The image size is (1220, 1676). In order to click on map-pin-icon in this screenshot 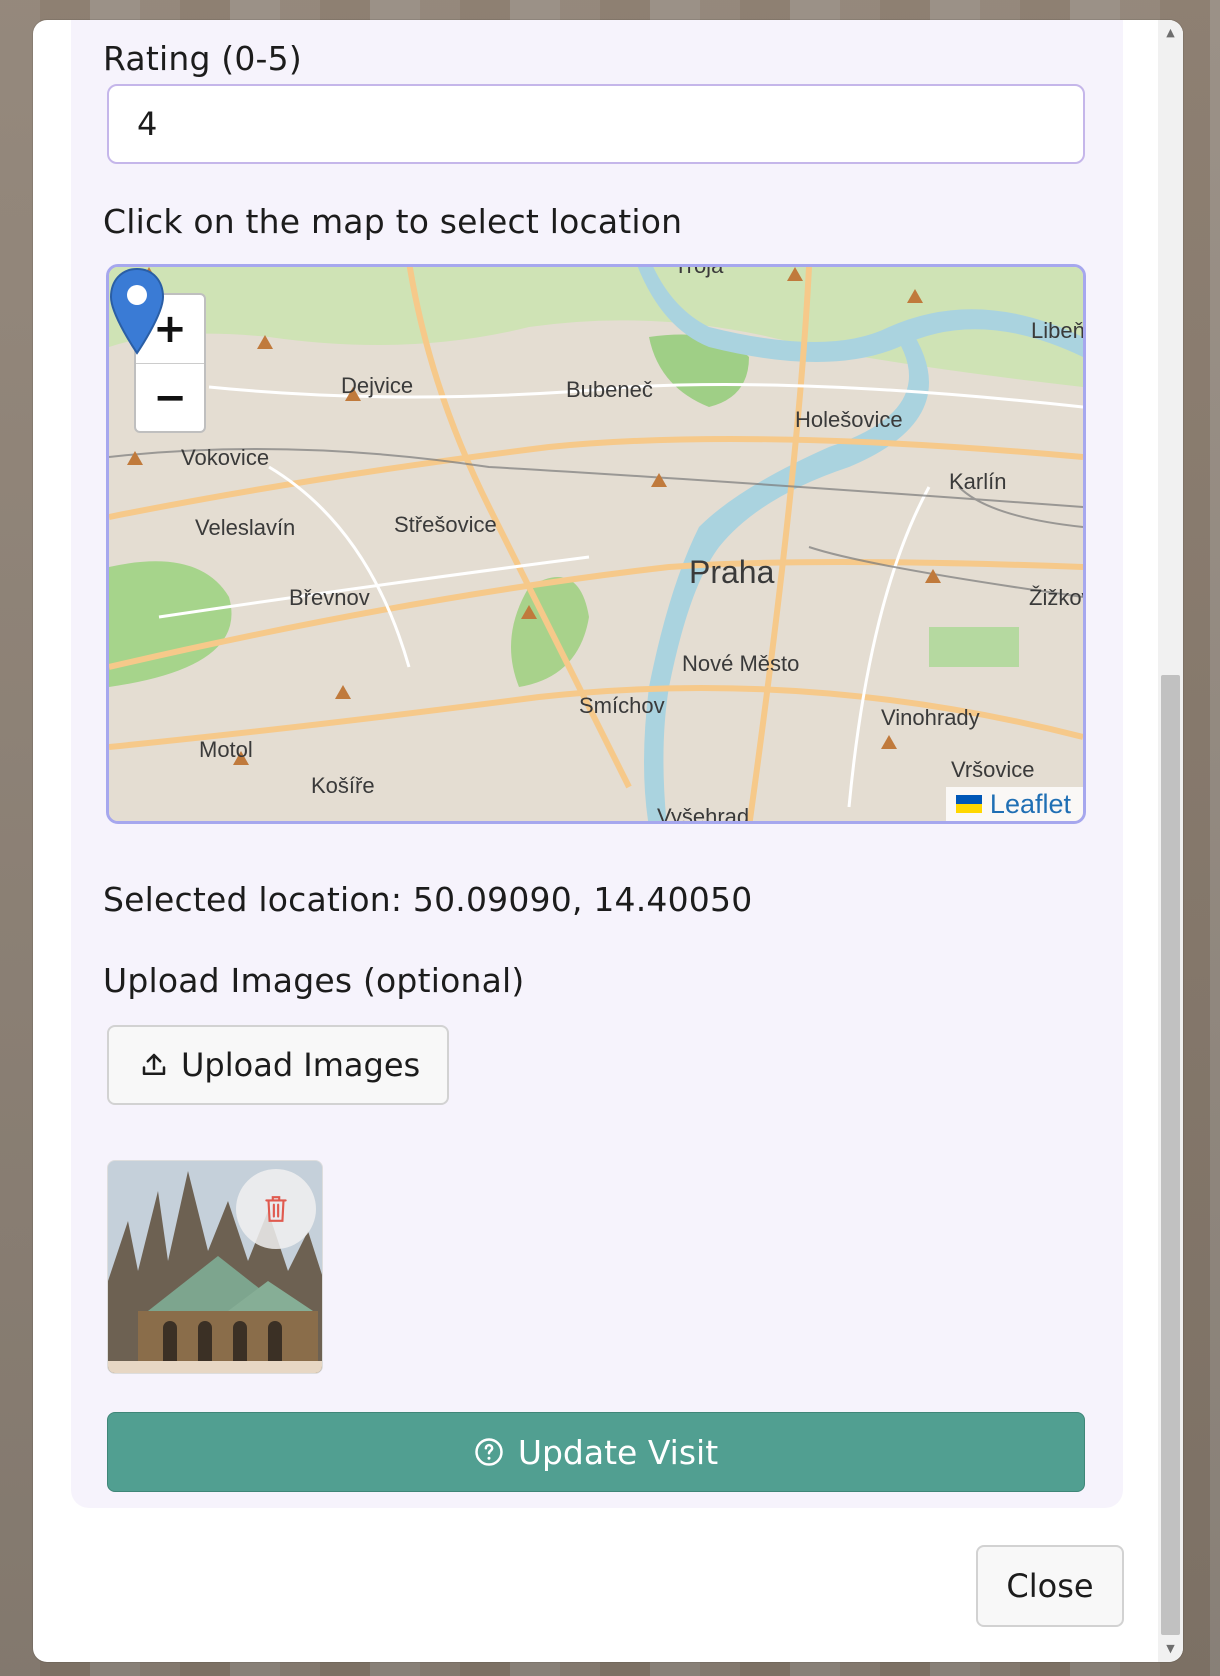, I will do `click(137, 311)`.